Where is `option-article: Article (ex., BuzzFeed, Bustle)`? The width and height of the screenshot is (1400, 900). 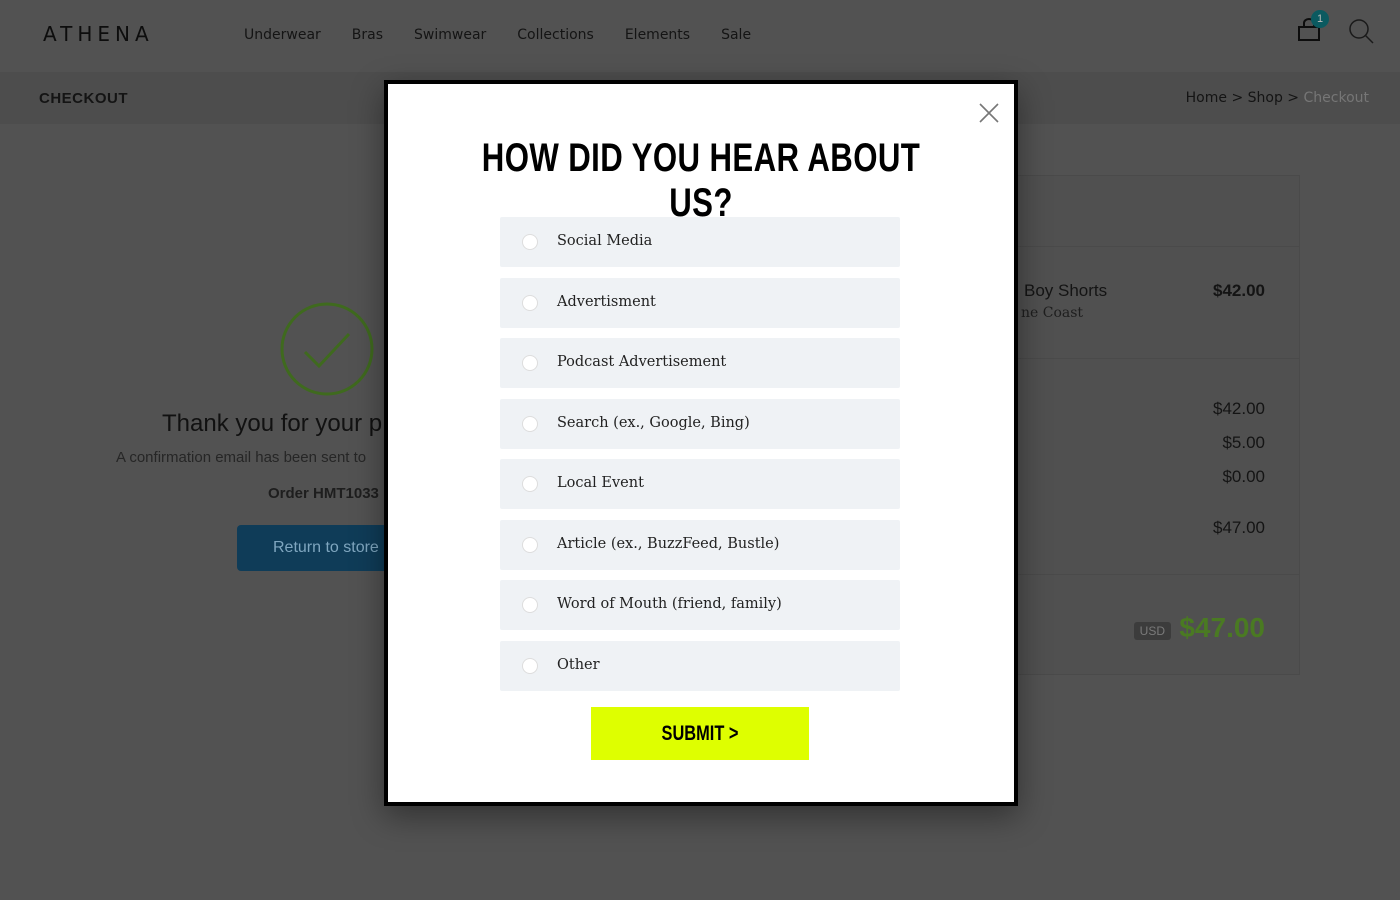 option-article: Article (ex., BuzzFeed, Bustle) is located at coordinates (700, 544).